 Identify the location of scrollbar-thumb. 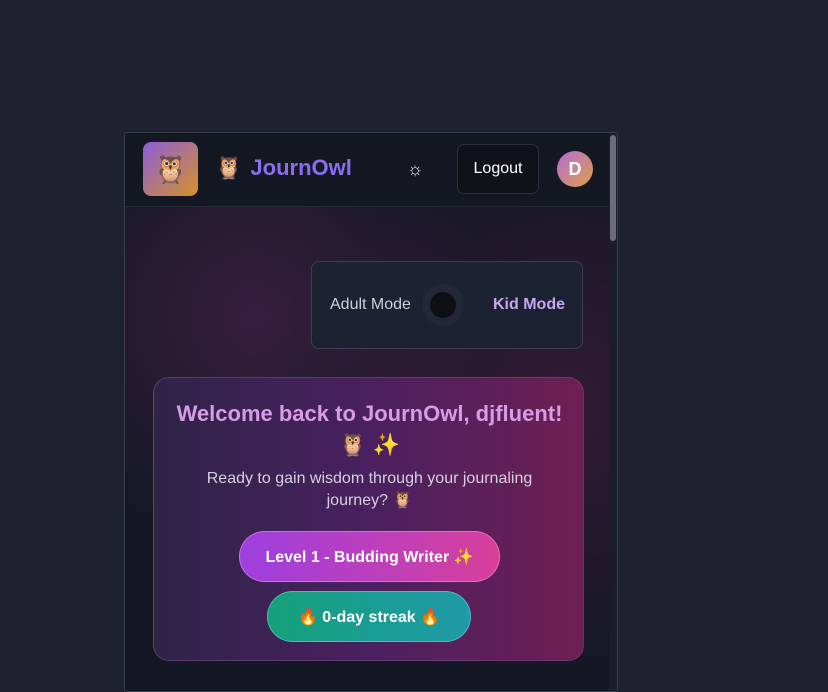
(613, 188).